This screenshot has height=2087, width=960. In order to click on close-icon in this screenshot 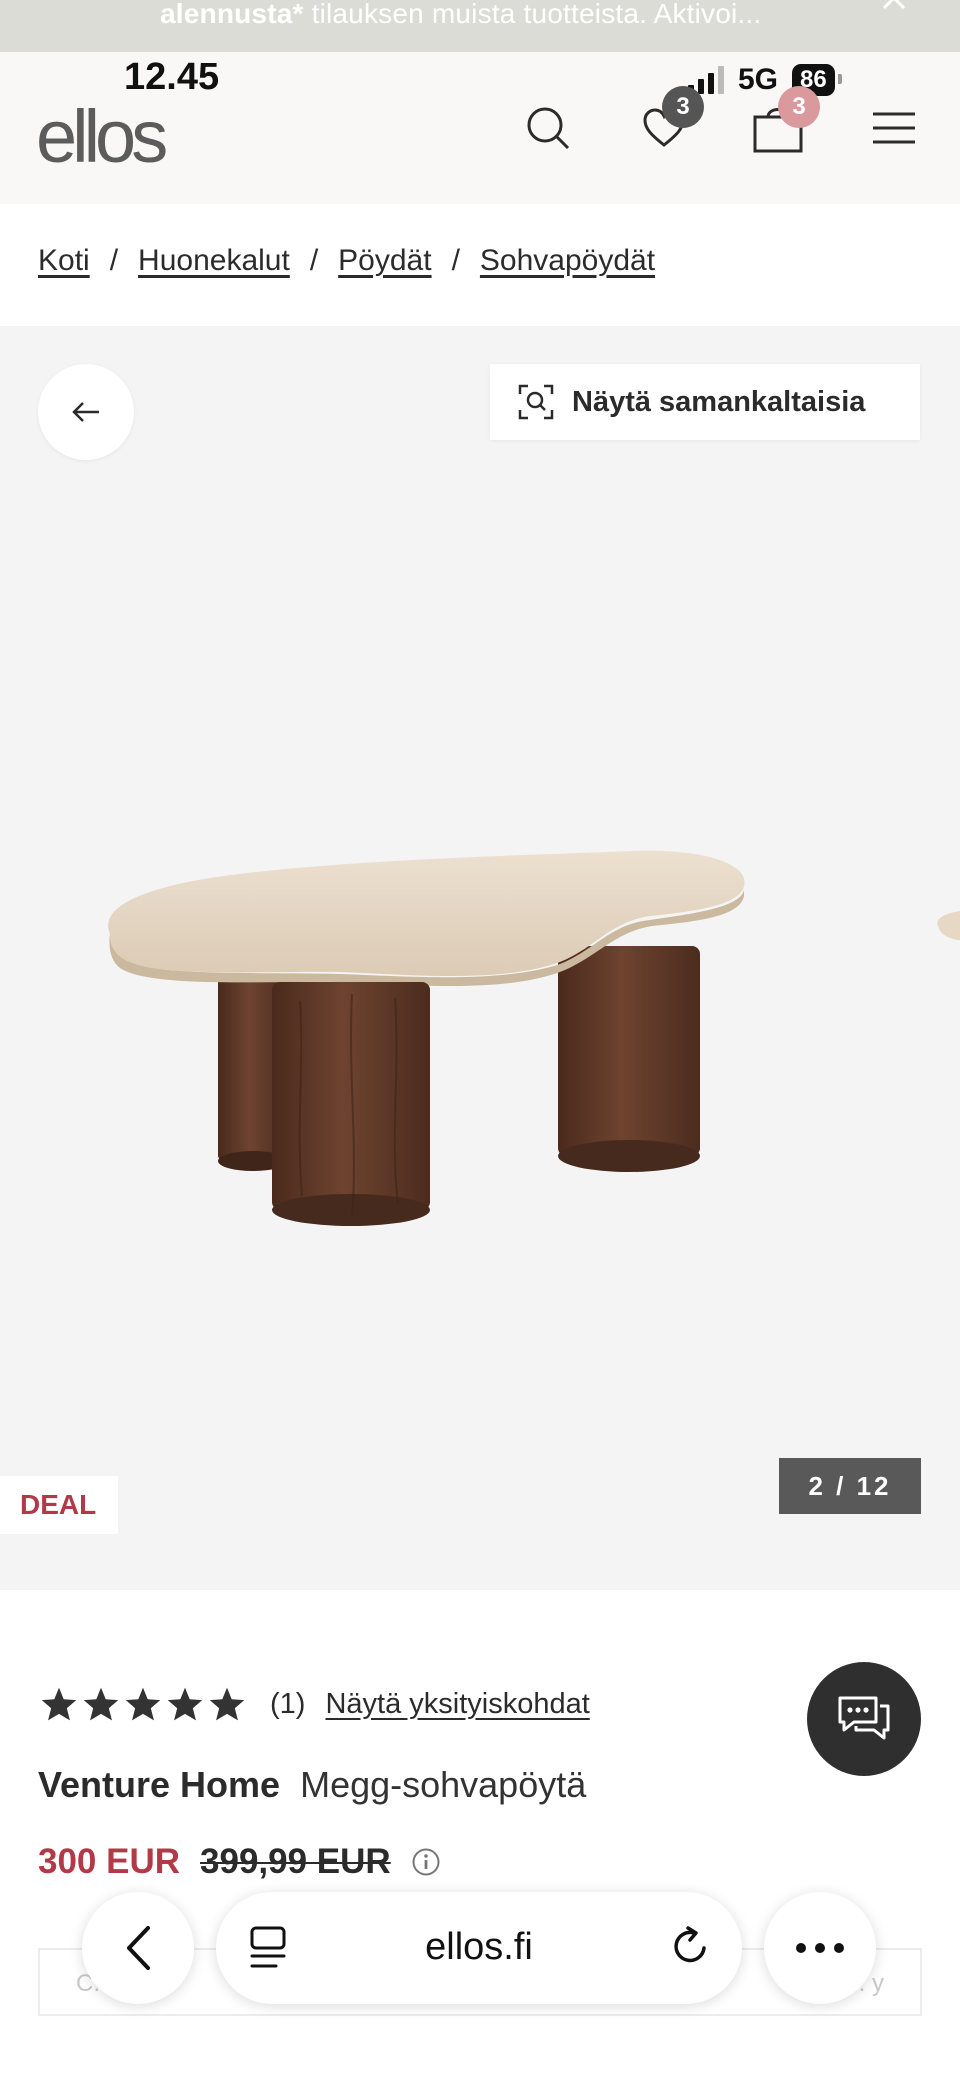, I will do `click(894, 6)`.